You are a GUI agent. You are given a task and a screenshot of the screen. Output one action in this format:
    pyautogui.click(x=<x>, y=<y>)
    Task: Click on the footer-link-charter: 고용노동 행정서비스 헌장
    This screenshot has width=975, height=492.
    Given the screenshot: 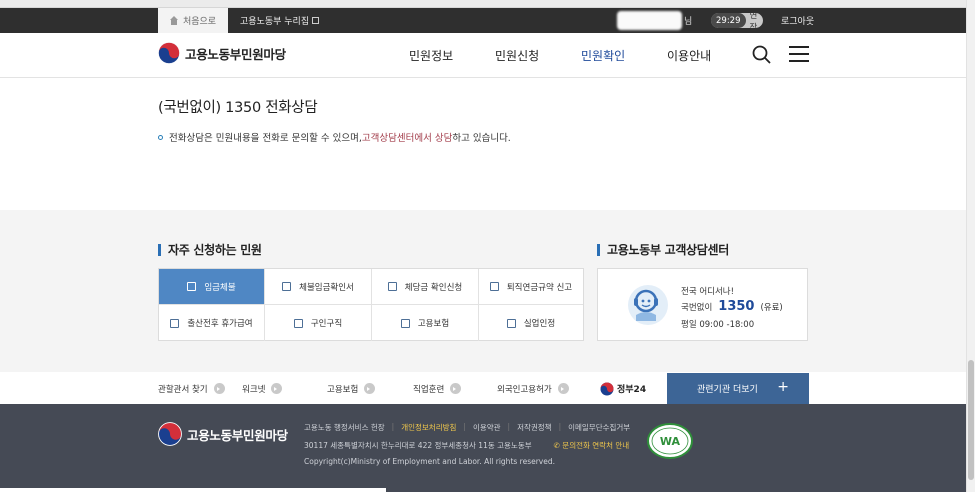 What is the action you would take?
    pyautogui.click(x=344, y=427)
    